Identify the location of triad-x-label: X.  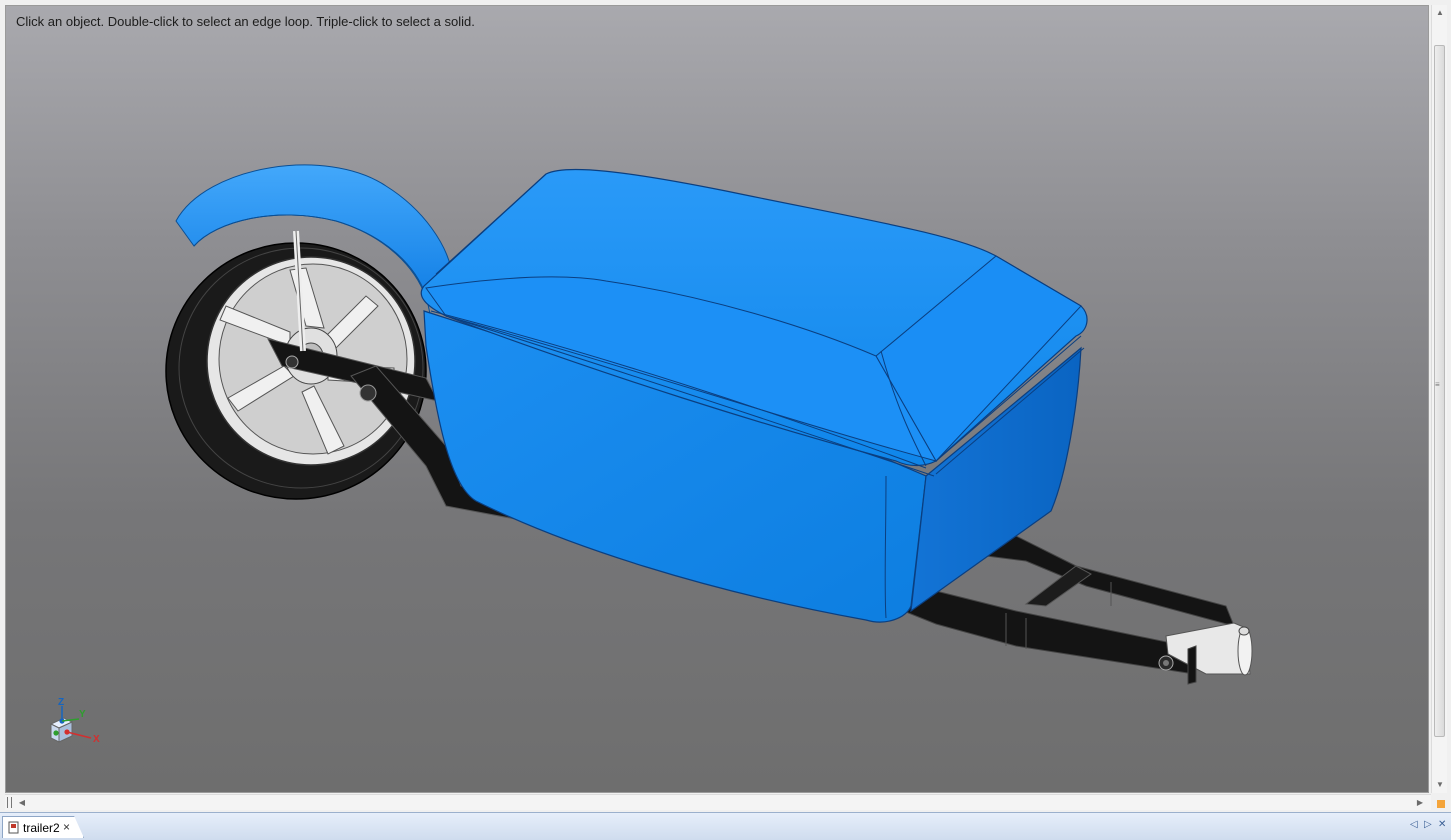
(96, 739).